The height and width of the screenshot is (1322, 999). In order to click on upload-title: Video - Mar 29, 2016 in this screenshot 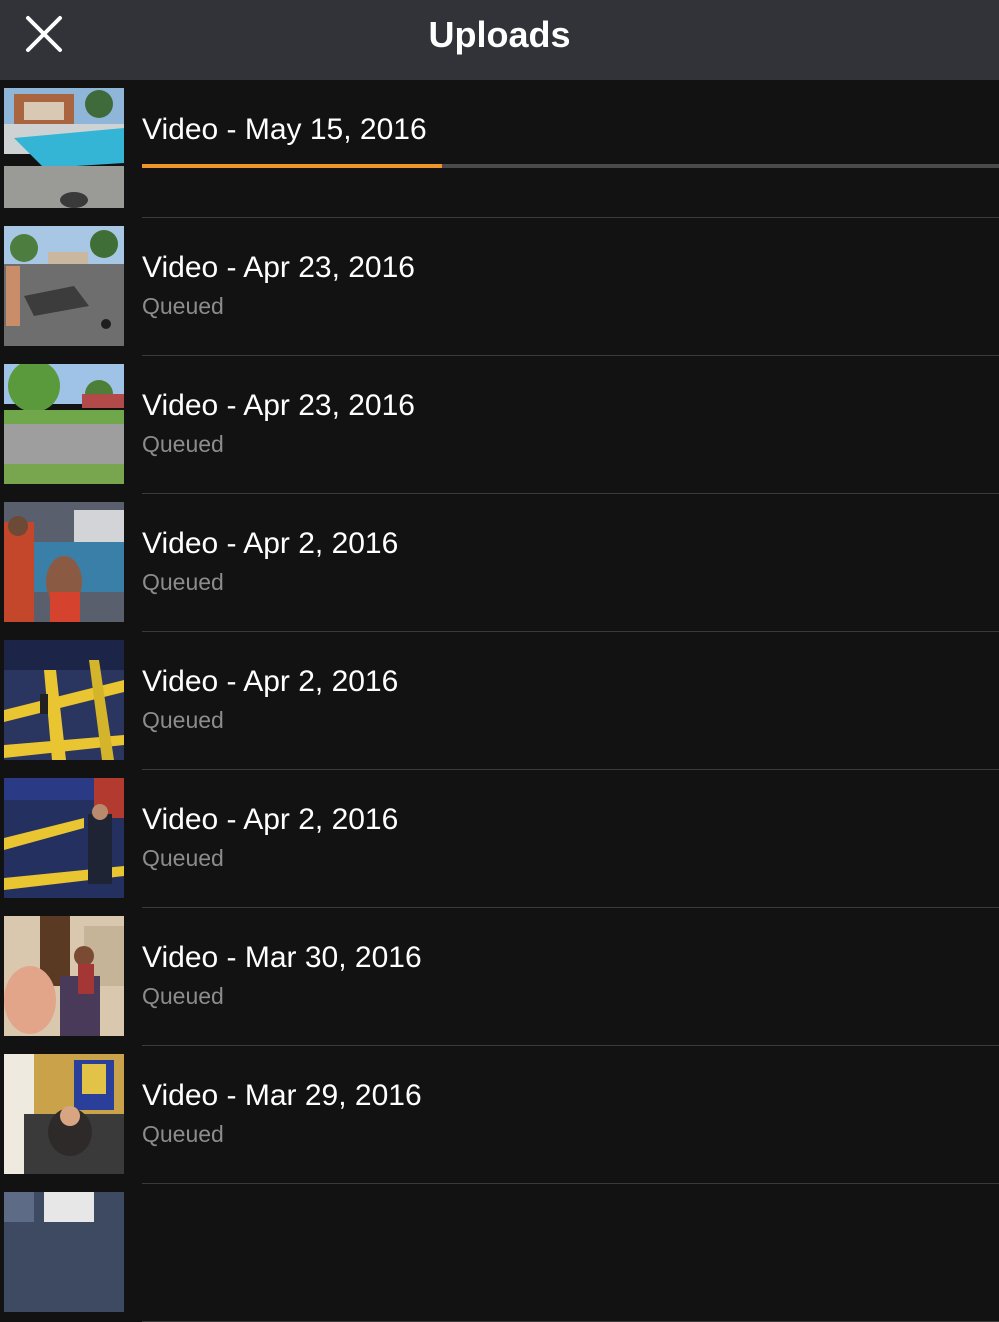, I will do `click(282, 1095)`.